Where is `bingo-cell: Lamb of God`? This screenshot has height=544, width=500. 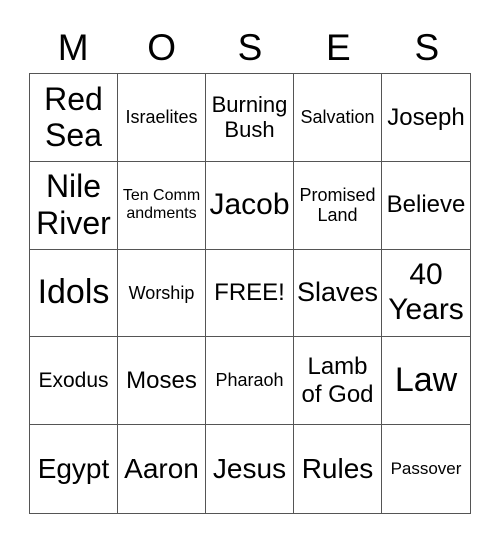 bingo-cell: Lamb of God is located at coordinates (338, 381).